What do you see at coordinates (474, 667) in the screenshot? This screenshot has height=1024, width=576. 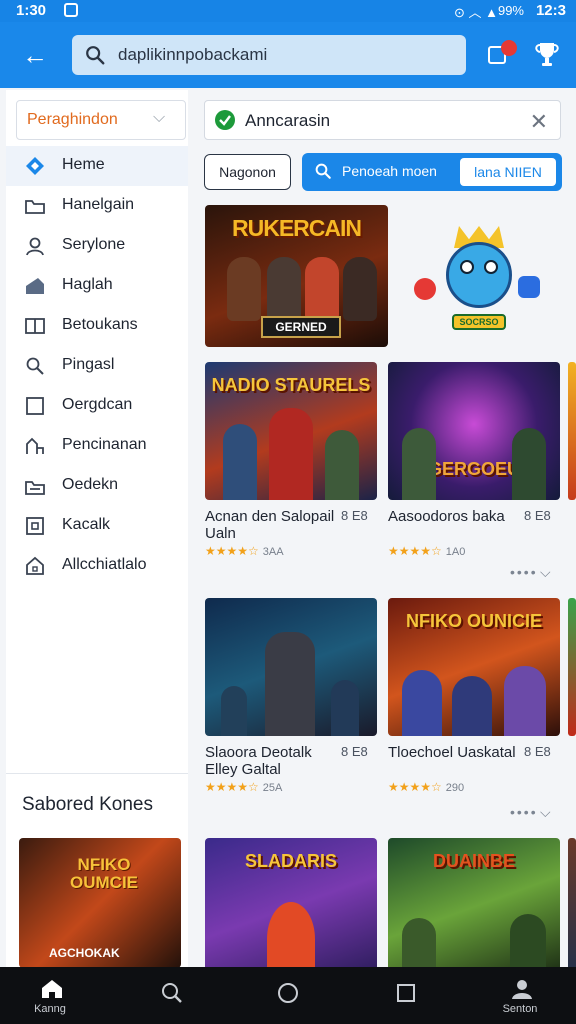 I see `game-thumbnail: NFIKO OUNICIE` at bounding box center [474, 667].